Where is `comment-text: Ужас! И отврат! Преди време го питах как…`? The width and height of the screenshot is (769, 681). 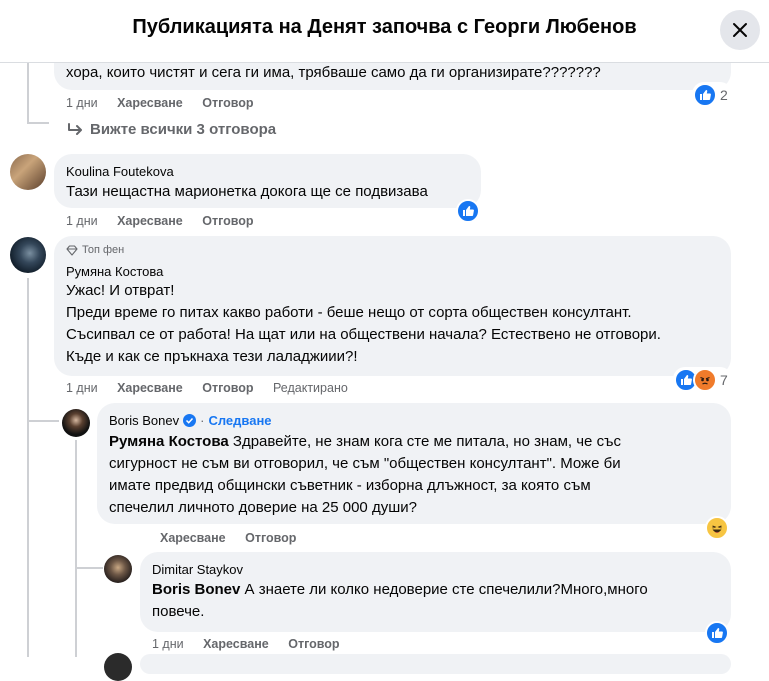
comment-text: Ужас! И отврат! Преди време го питах как… is located at coordinates (363, 324).